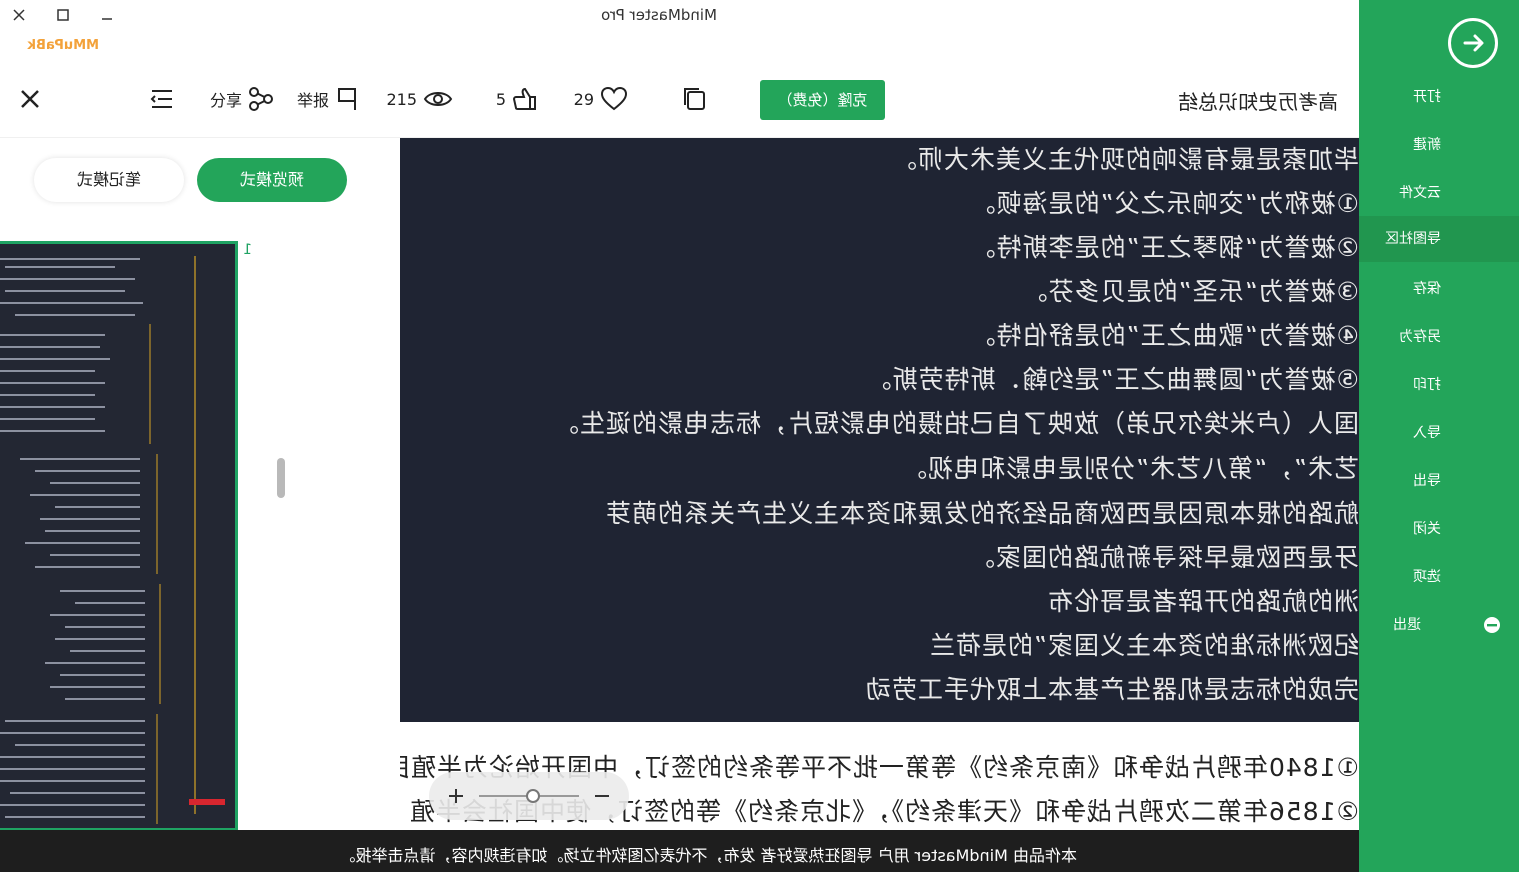 This screenshot has width=1519, height=872. What do you see at coordinates (659, 15) in the screenshot?
I see `window-title: MindMaster Pro` at bounding box center [659, 15].